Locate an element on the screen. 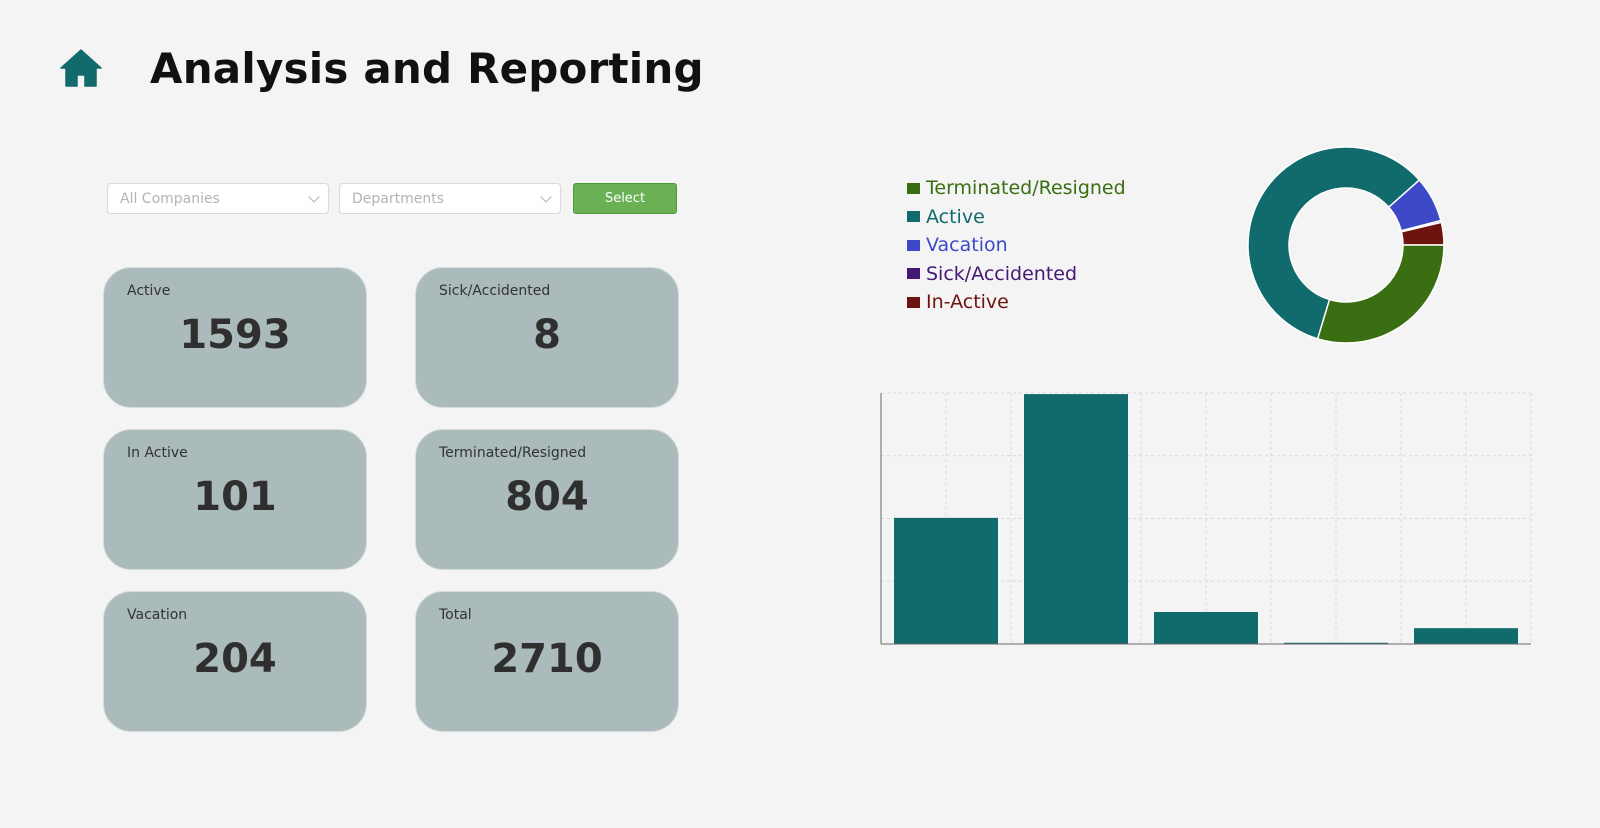 The width and height of the screenshot is (1600, 828). company-select-placeholder: All Companies is located at coordinates (170, 198).